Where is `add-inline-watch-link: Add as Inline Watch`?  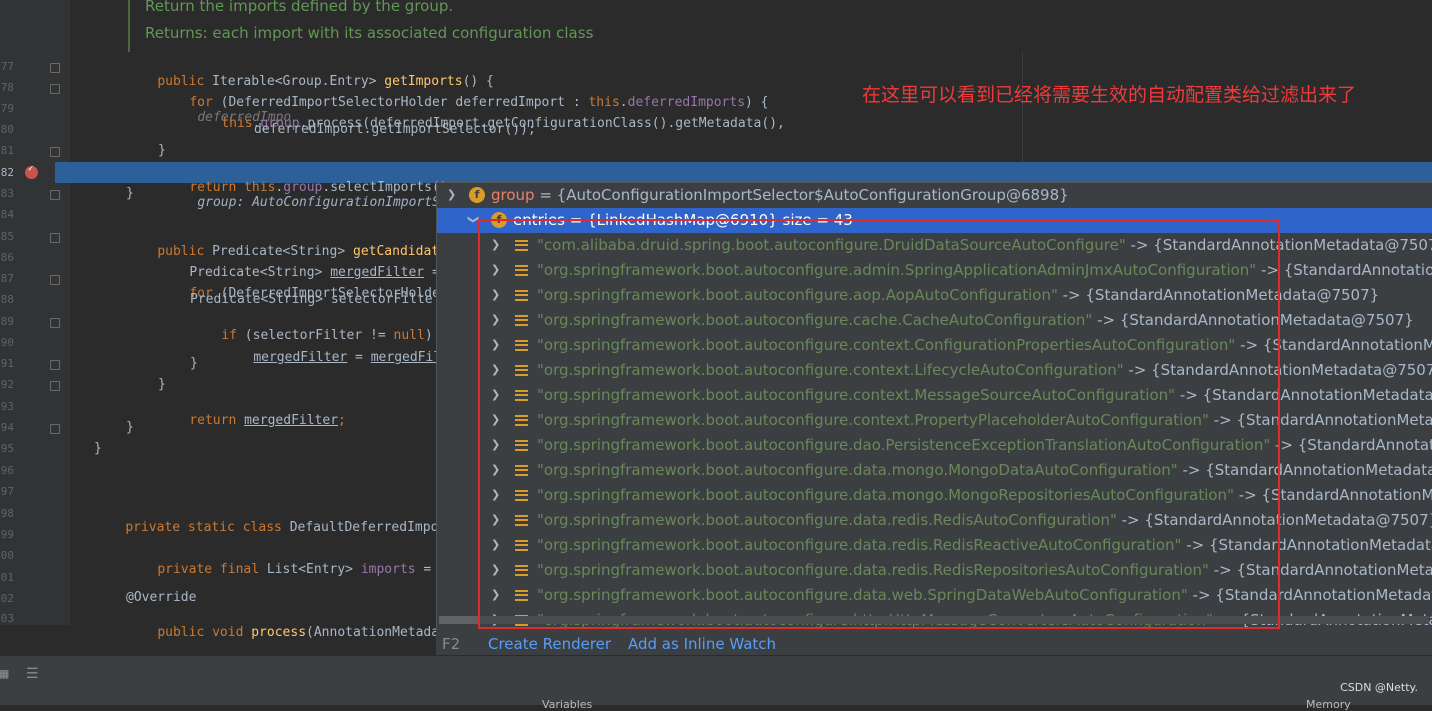 add-inline-watch-link: Add as Inline Watch is located at coordinates (702, 644).